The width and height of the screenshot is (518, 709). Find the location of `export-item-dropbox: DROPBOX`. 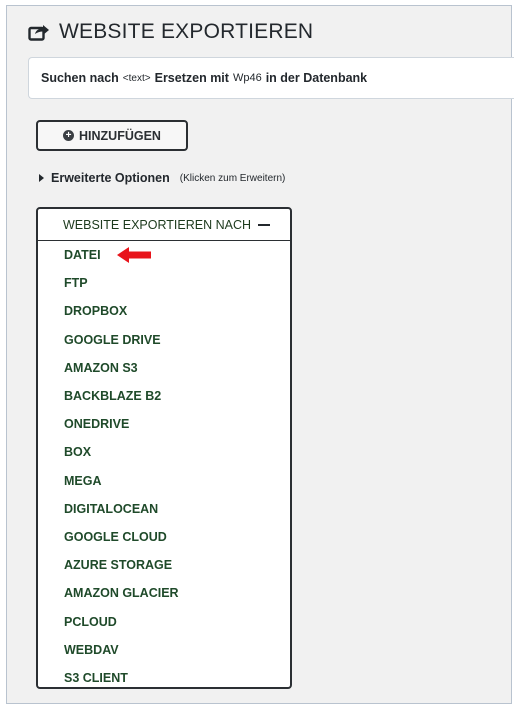

export-item-dropbox: DROPBOX is located at coordinates (164, 311).